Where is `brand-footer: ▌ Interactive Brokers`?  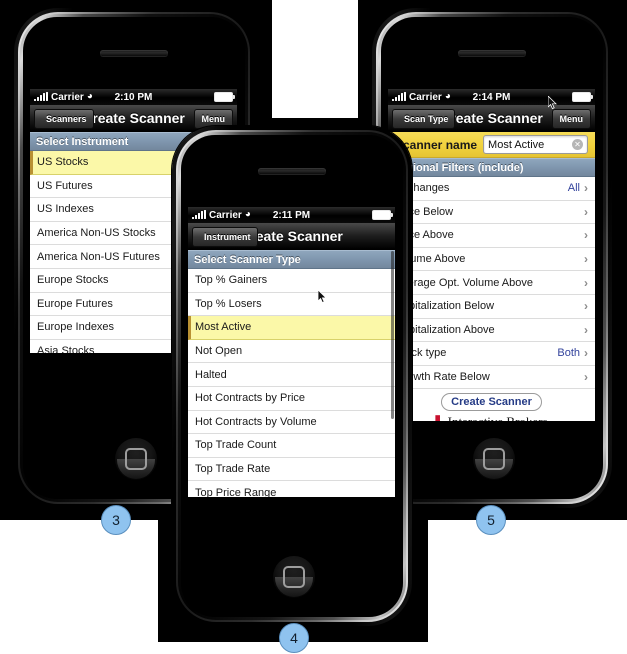 brand-footer: ▌ Interactive Brokers is located at coordinates (491, 417).